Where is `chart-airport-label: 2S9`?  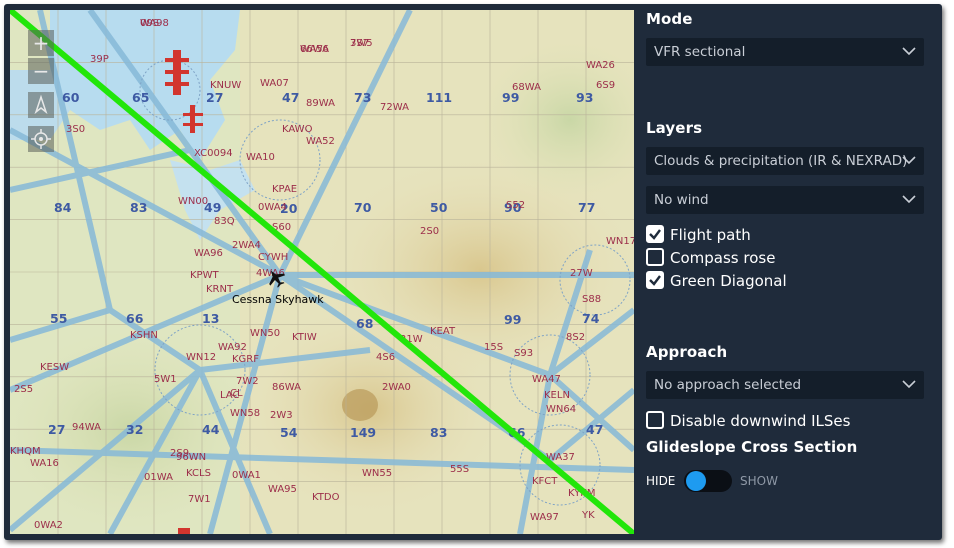 chart-airport-label: 2S9 is located at coordinates (179, 453).